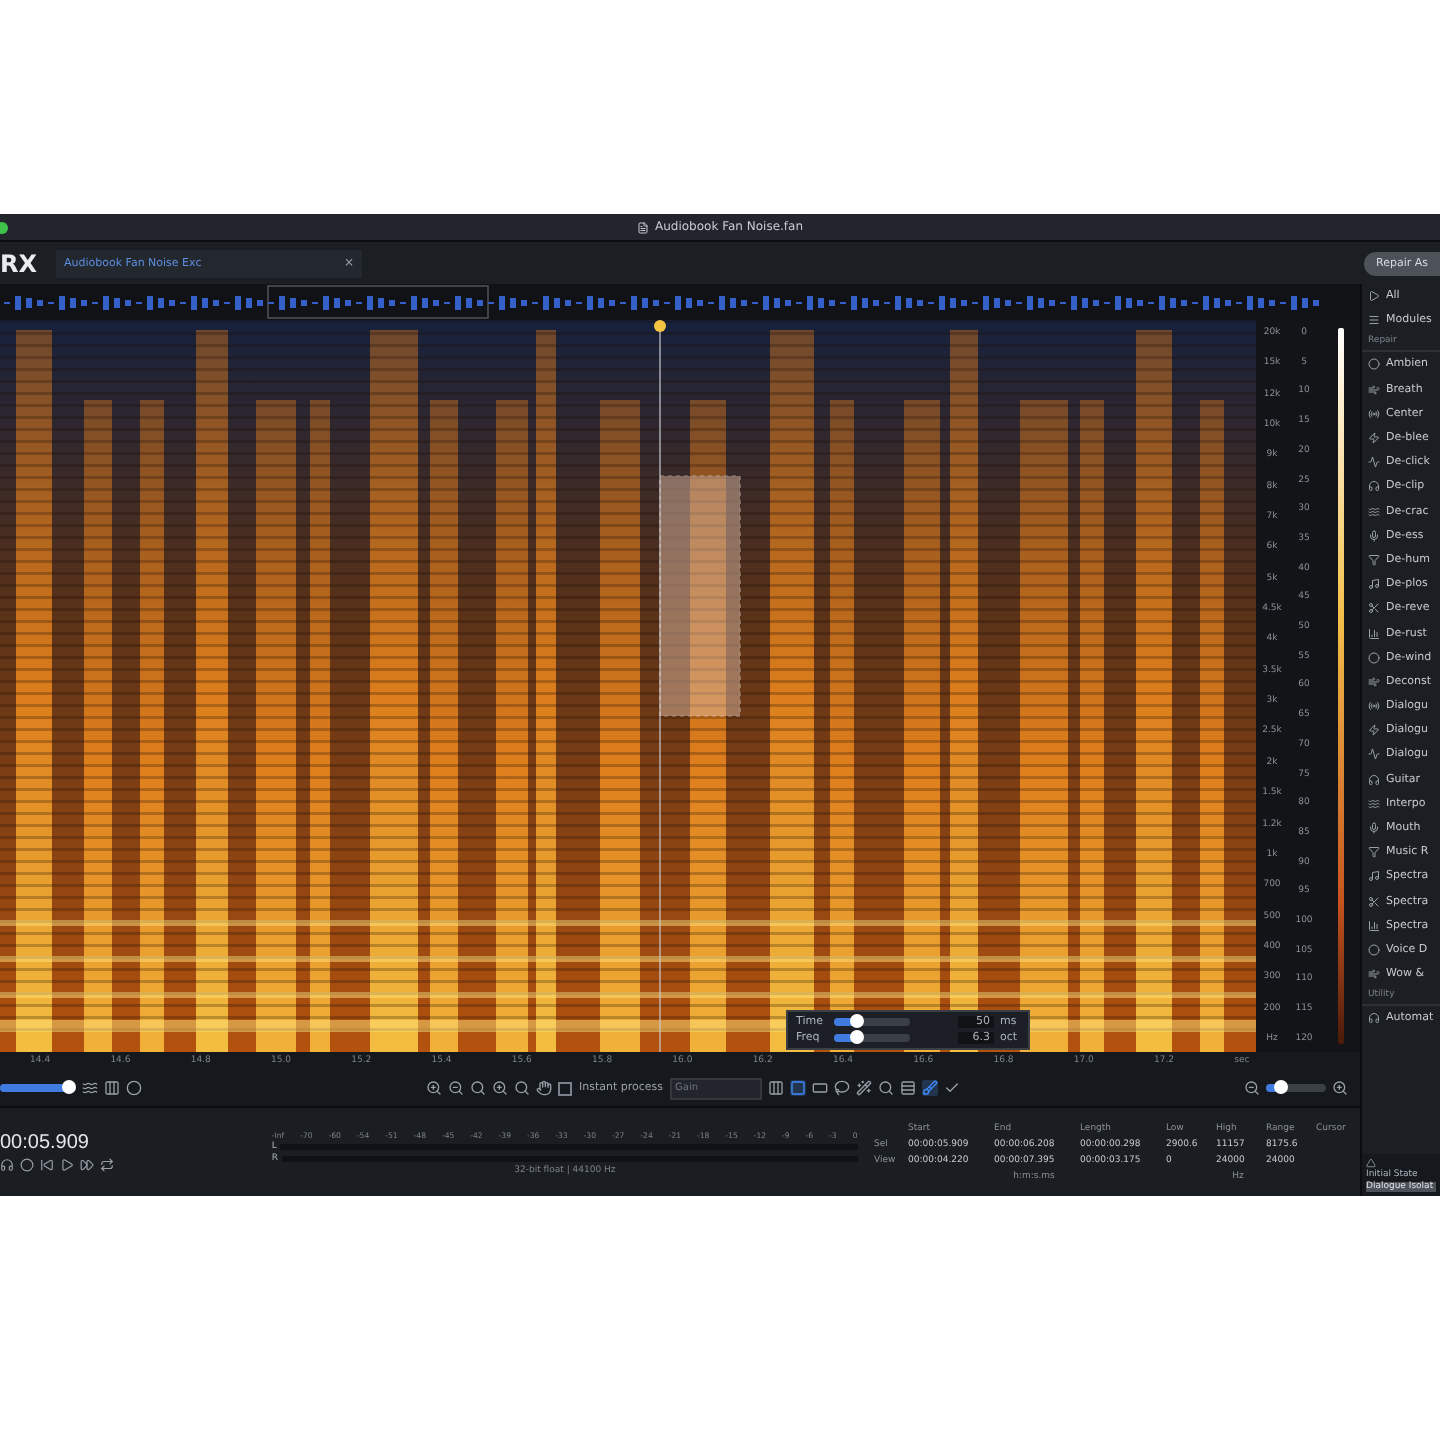  What do you see at coordinates (112, 1088) in the screenshot?
I see `grid-icon` at bounding box center [112, 1088].